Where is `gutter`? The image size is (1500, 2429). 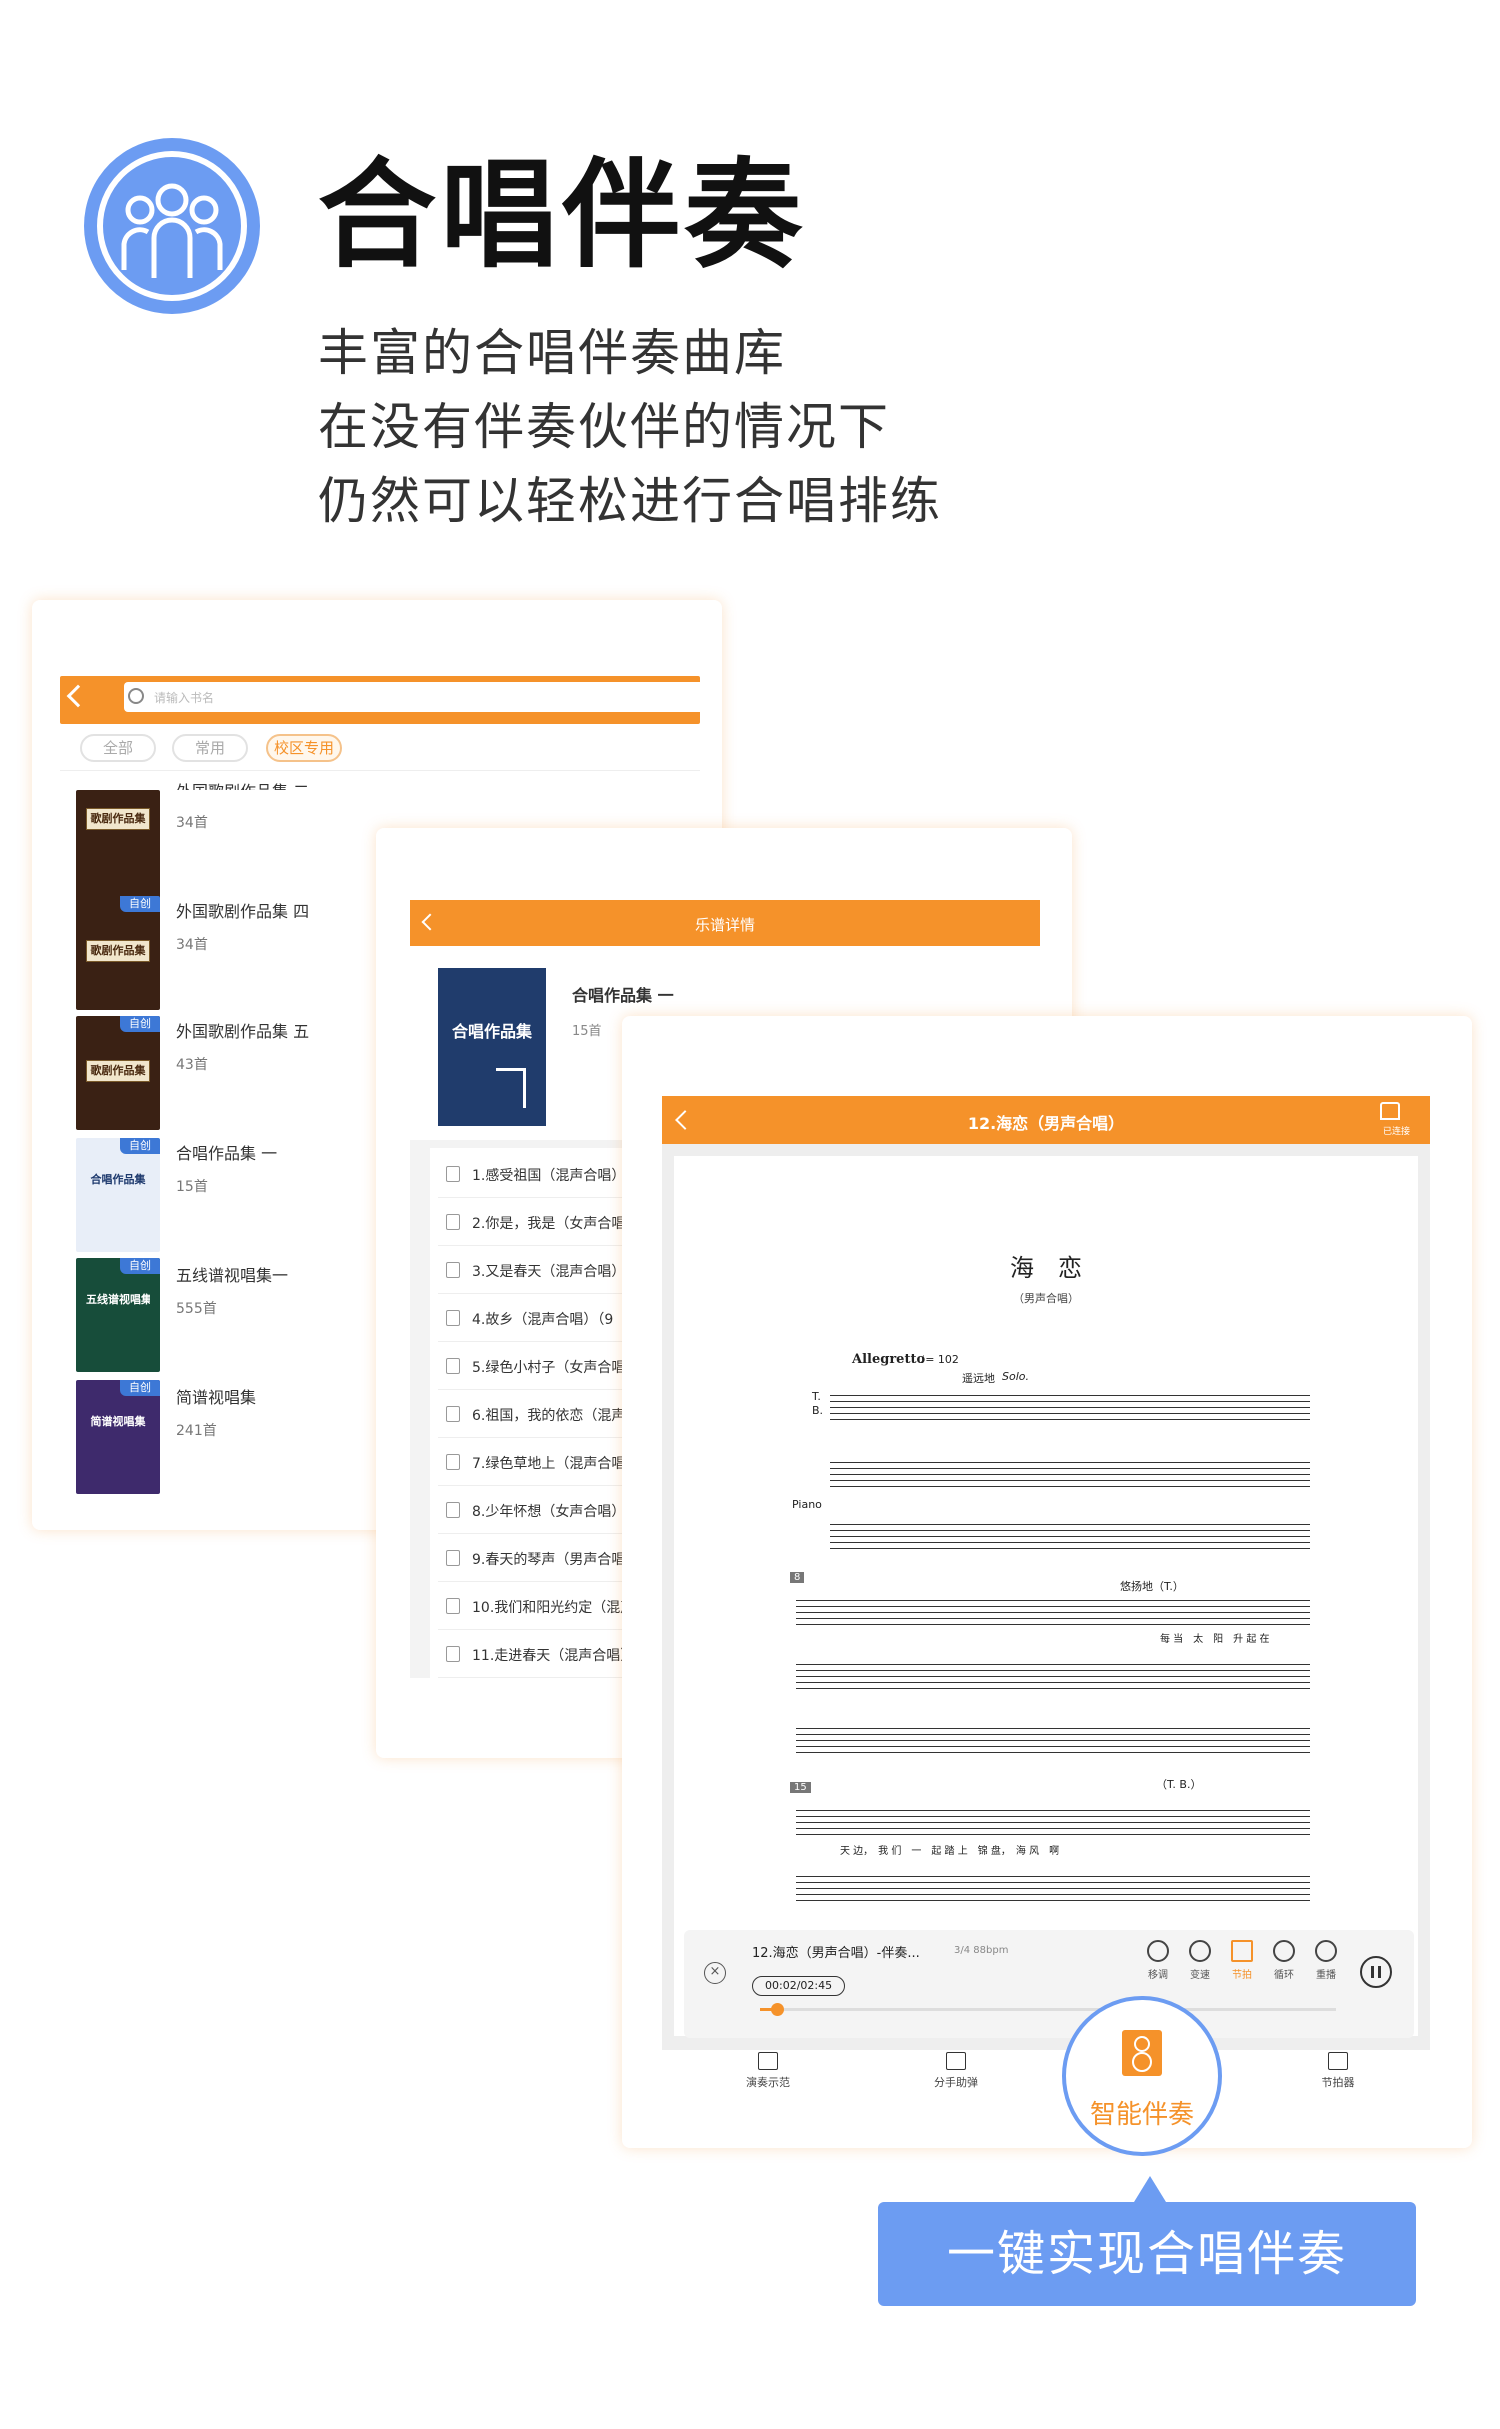 gutter is located at coordinates (420, 1413).